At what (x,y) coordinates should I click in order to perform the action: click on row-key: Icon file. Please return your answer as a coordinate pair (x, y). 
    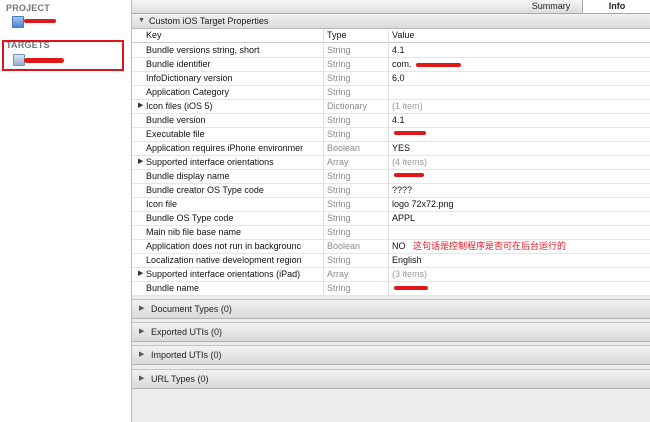
    Looking at the image, I should click on (162, 204).